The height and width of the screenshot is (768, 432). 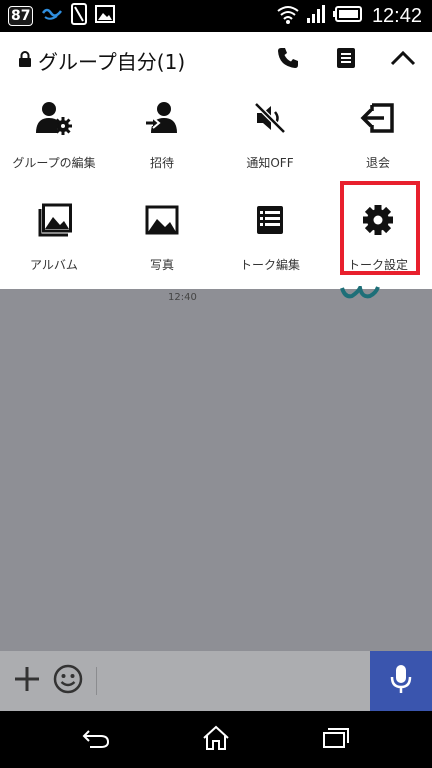 What do you see at coordinates (25, 60) in the screenshot?
I see `lock-icon` at bounding box center [25, 60].